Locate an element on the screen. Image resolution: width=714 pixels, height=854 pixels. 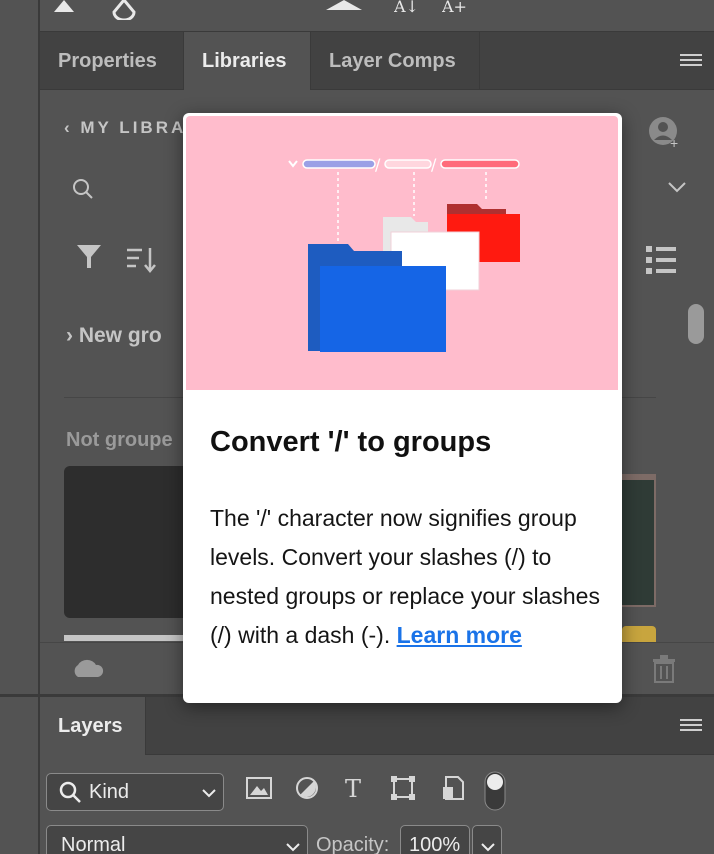
svg-text: A↓ is located at coordinates (406, 8).